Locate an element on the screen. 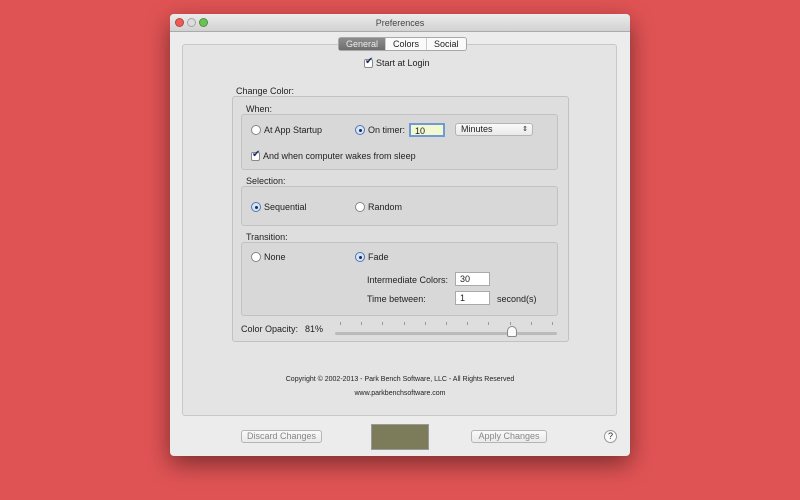  random-radio: Random is located at coordinates (378, 207).